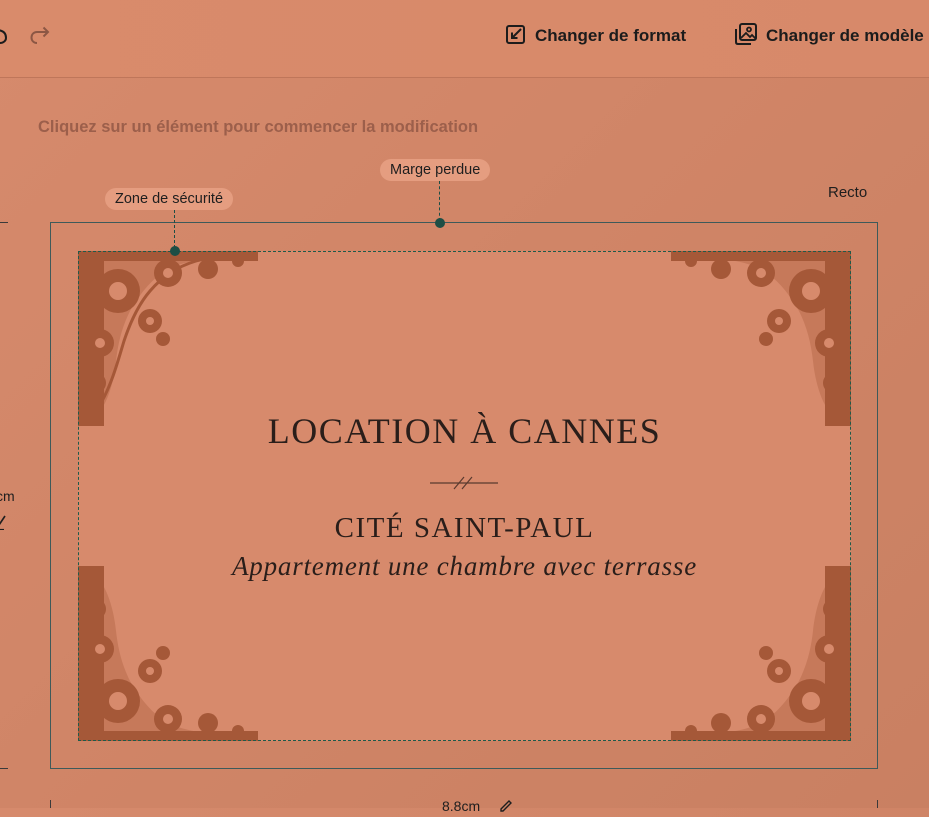 The width and height of the screenshot is (929, 817). I want to click on bleed-label: Marge perdue, so click(435, 170).